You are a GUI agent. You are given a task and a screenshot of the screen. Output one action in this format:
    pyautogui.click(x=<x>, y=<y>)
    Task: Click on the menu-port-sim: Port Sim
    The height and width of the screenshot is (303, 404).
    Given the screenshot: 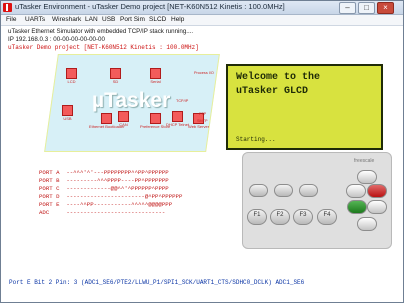 What is the action you would take?
    pyautogui.click(x=132, y=19)
    